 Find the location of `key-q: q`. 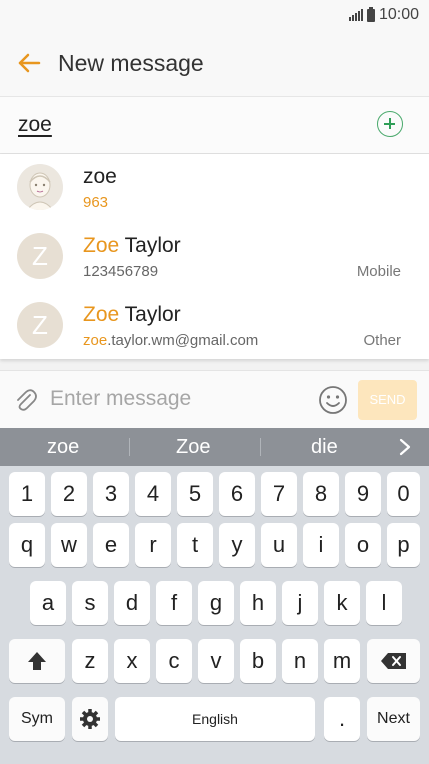

key-q: q is located at coordinates (27, 545).